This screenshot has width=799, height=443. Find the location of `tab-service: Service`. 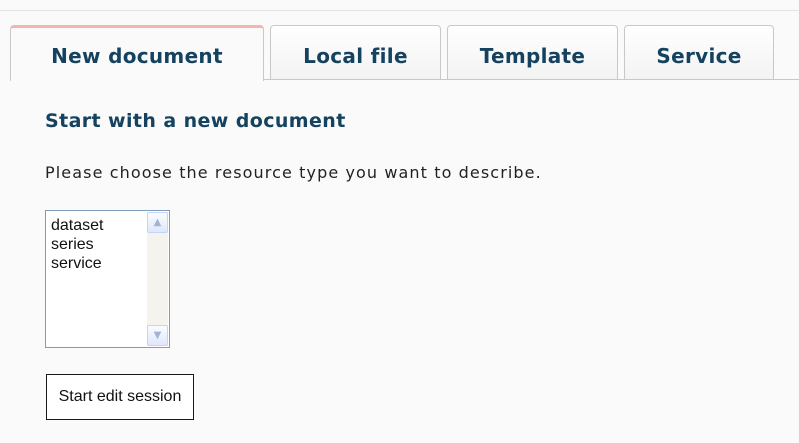

tab-service: Service is located at coordinates (699, 52).